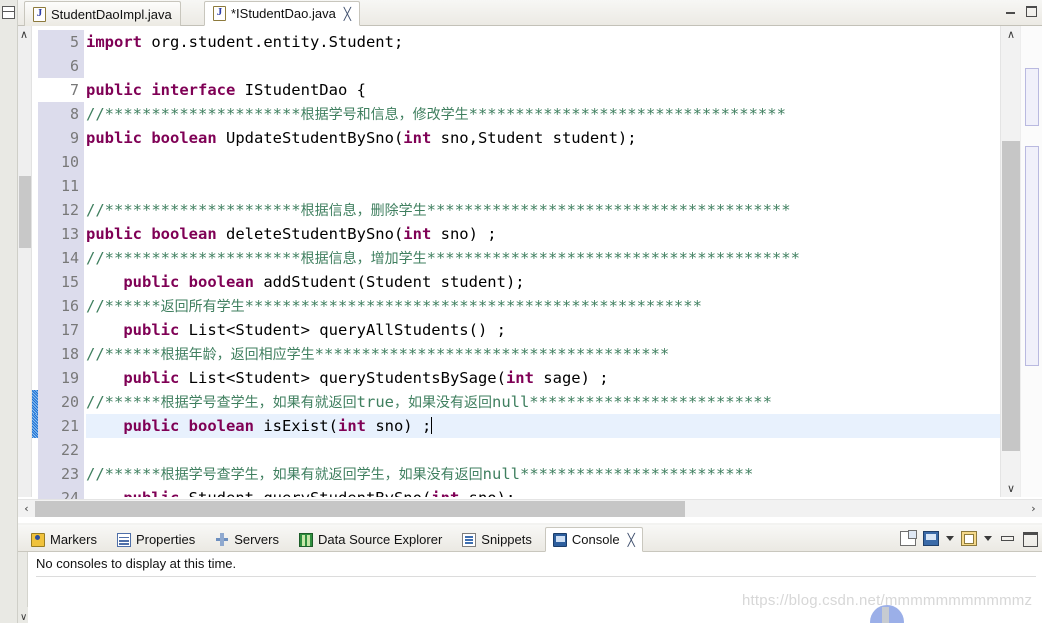 The image size is (1042, 623). I want to click on pin-console-icon, so click(908, 538).